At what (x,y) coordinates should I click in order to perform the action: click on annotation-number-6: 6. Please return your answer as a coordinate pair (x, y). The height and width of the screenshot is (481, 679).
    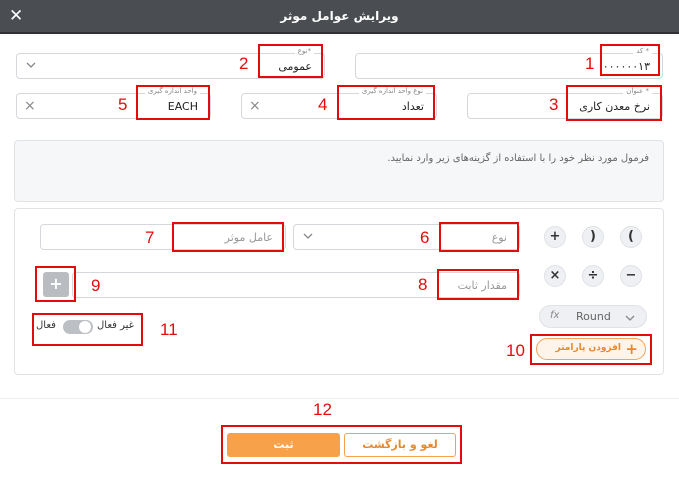
    Looking at the image, I should click on (425, 237).